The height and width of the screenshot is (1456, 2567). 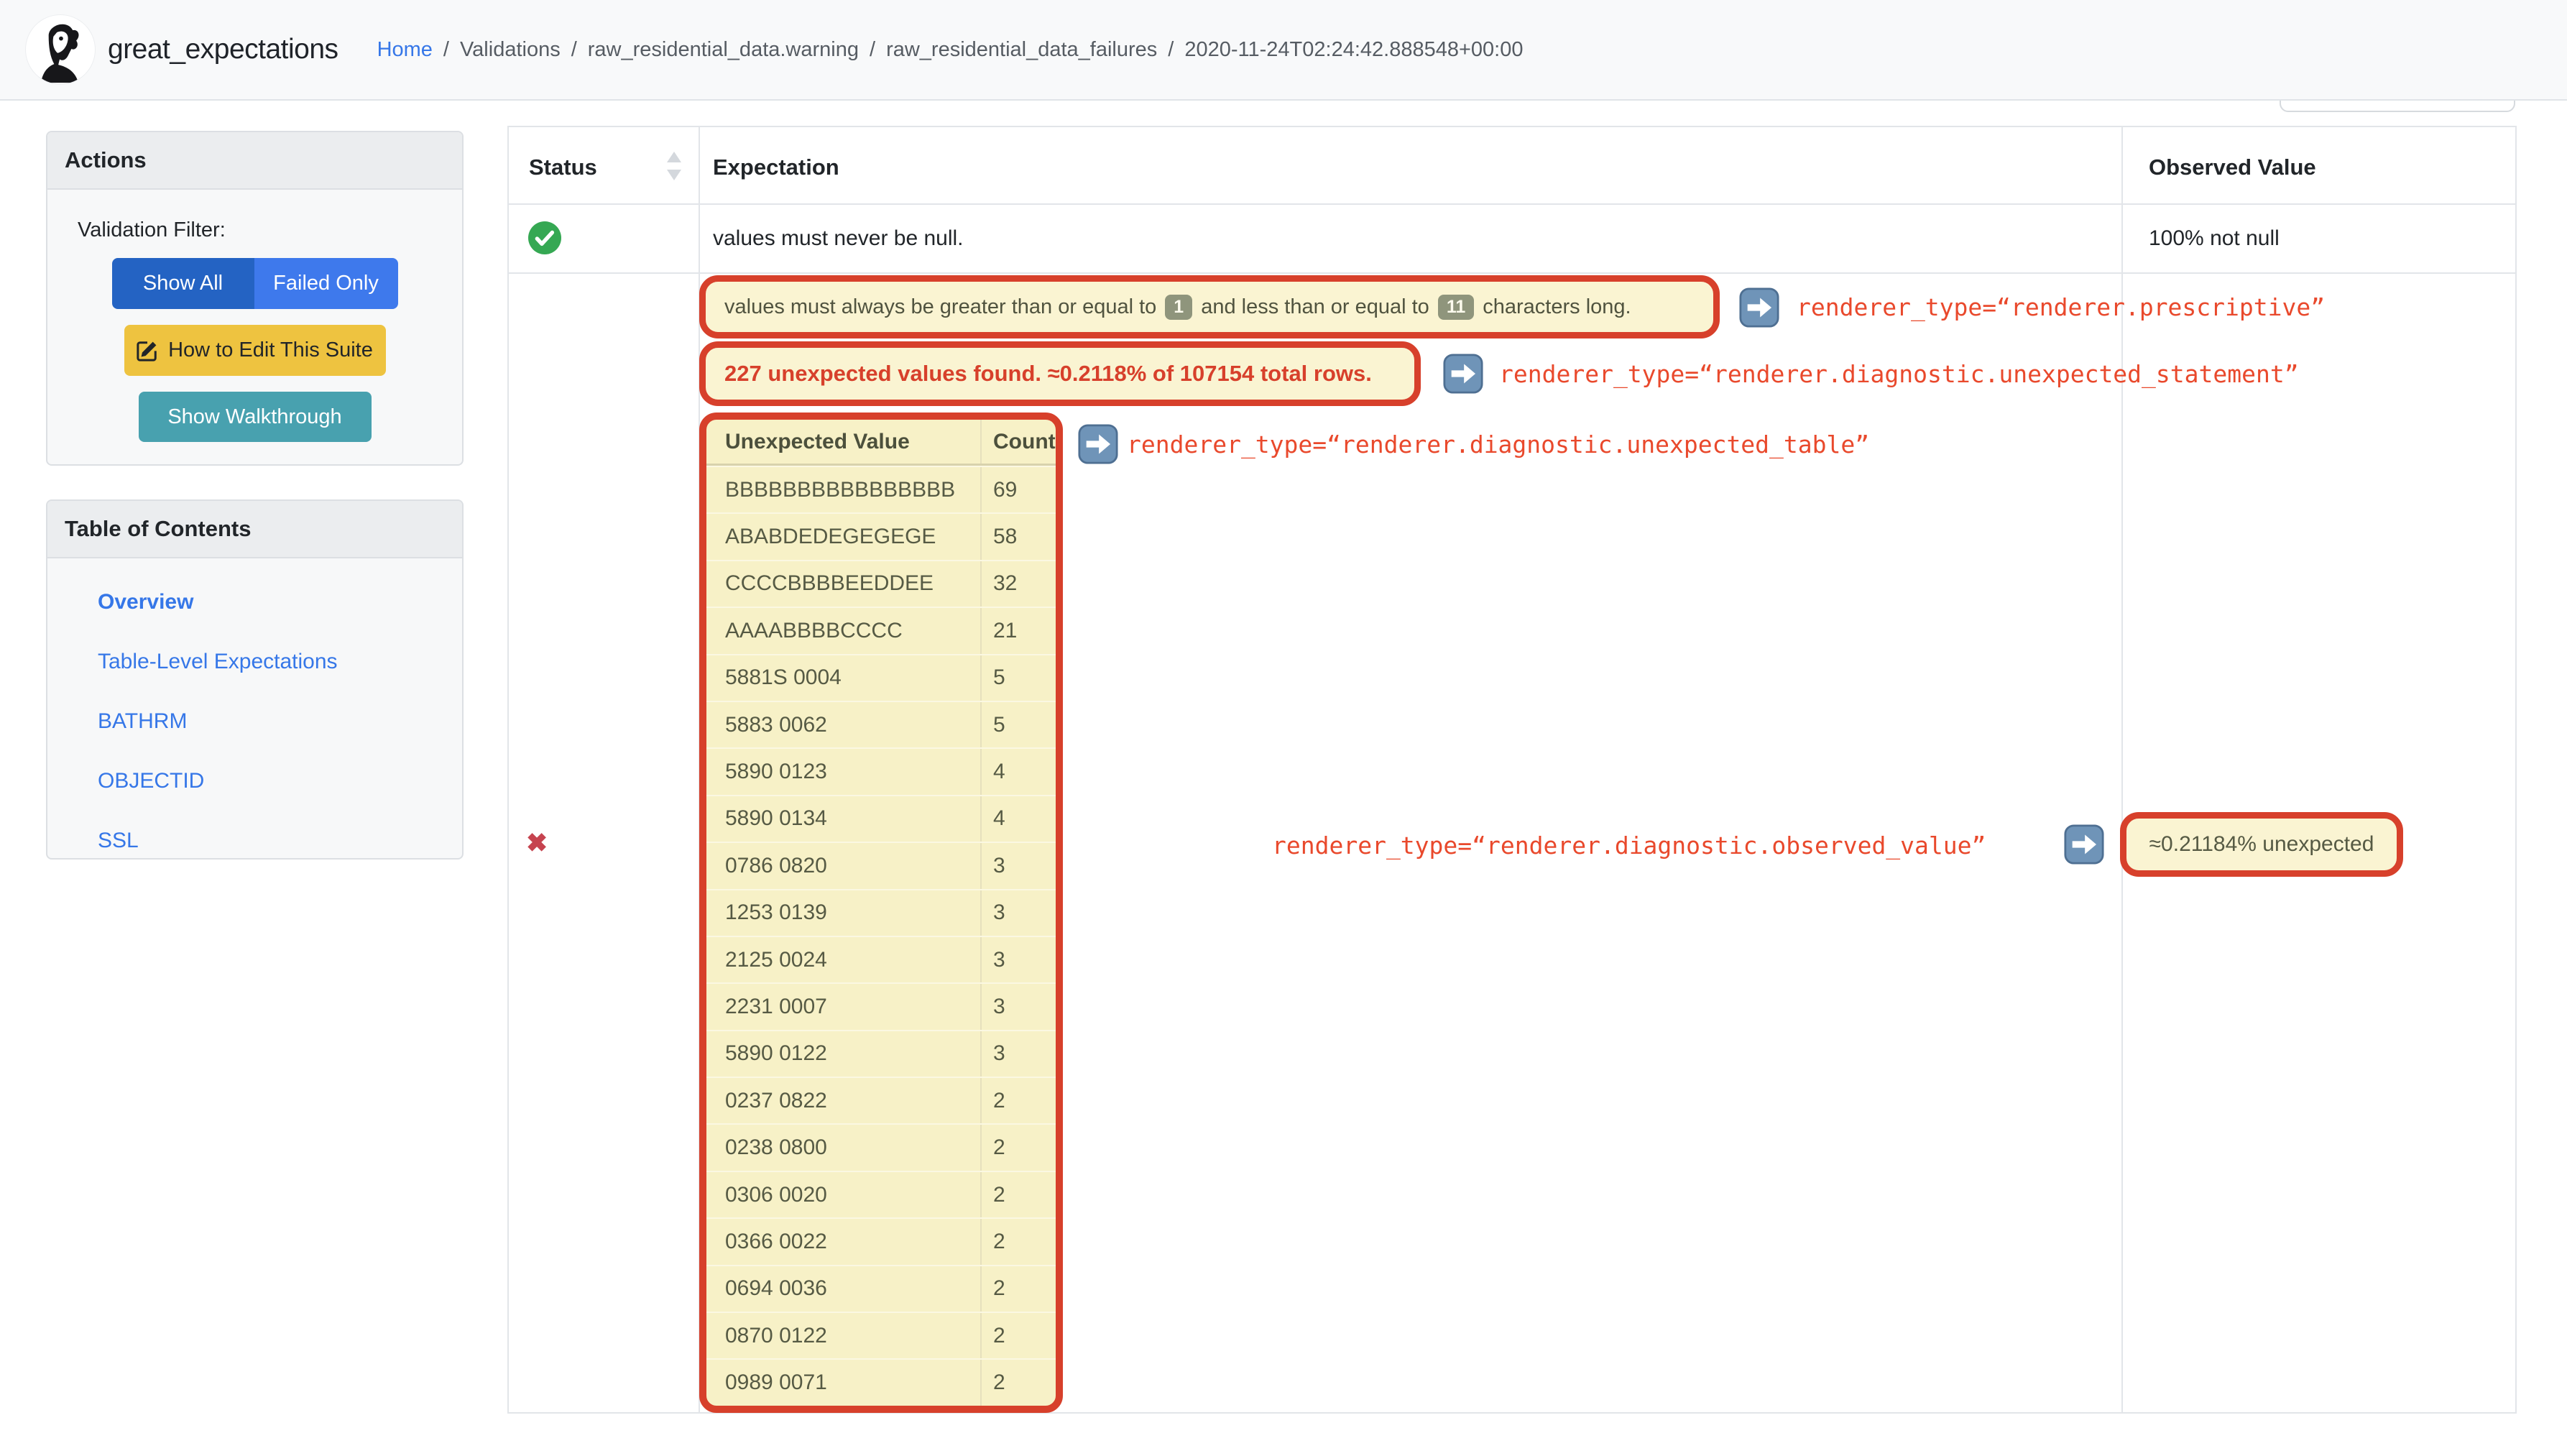 I want to click on edit-suite-label: How to Edit This Suite, so click(x=270, y=349).